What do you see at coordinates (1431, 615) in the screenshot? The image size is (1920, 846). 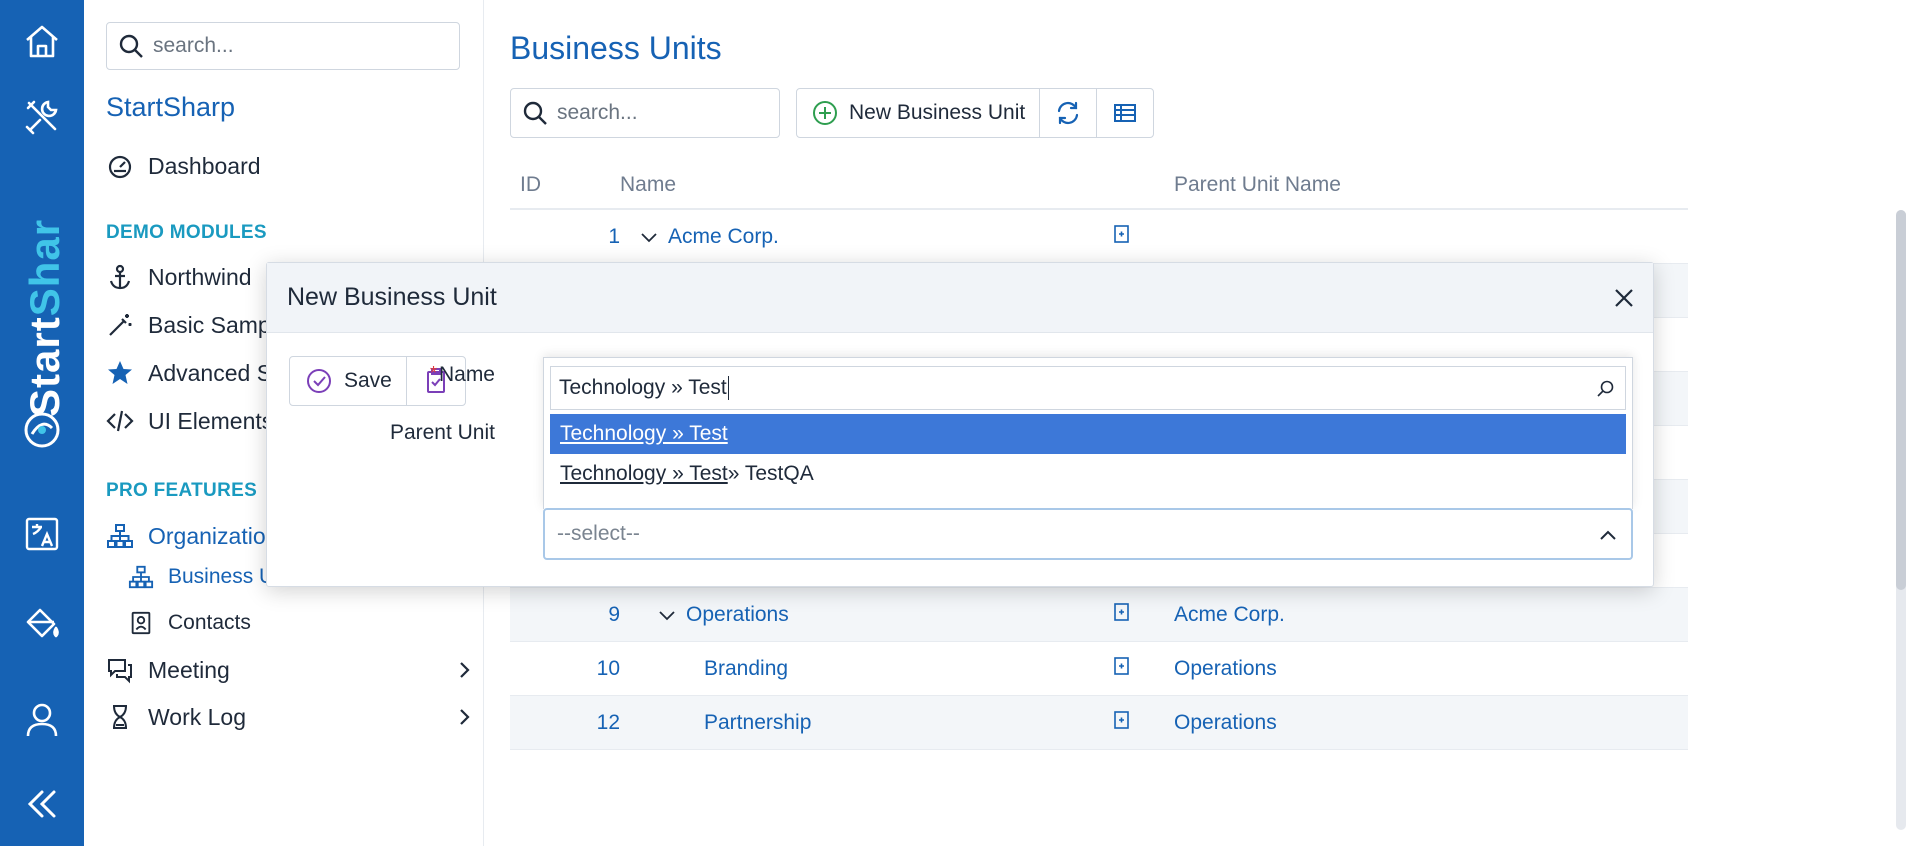 I see `cell-parent-link: Acme Corp.` at bounding box center [1431, 615].